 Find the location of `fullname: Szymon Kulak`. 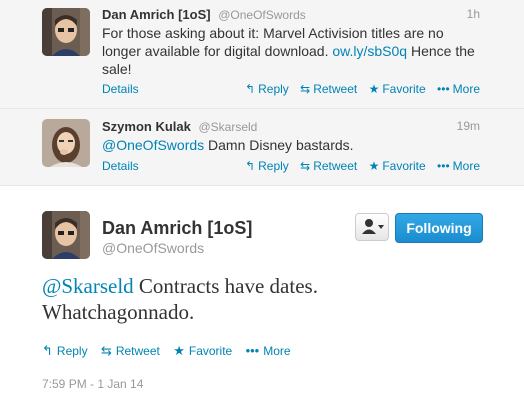

fullname: Szymon Kulak is located at coordinates (146, 126).